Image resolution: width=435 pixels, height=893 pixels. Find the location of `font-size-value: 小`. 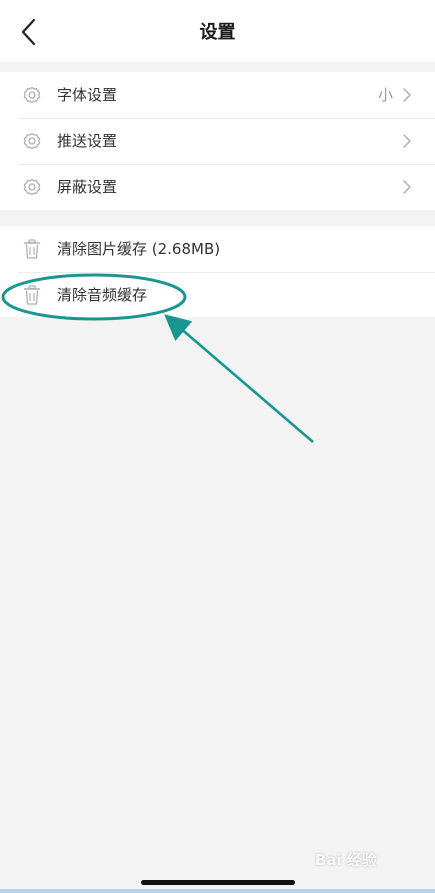

font-size-value: 小 is located at coordinates (385, 95).